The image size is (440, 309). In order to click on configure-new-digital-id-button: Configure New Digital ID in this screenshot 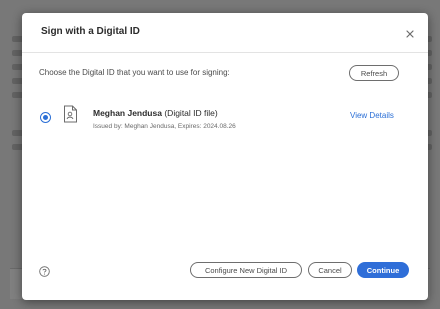, I will do `click(246, 270)`.